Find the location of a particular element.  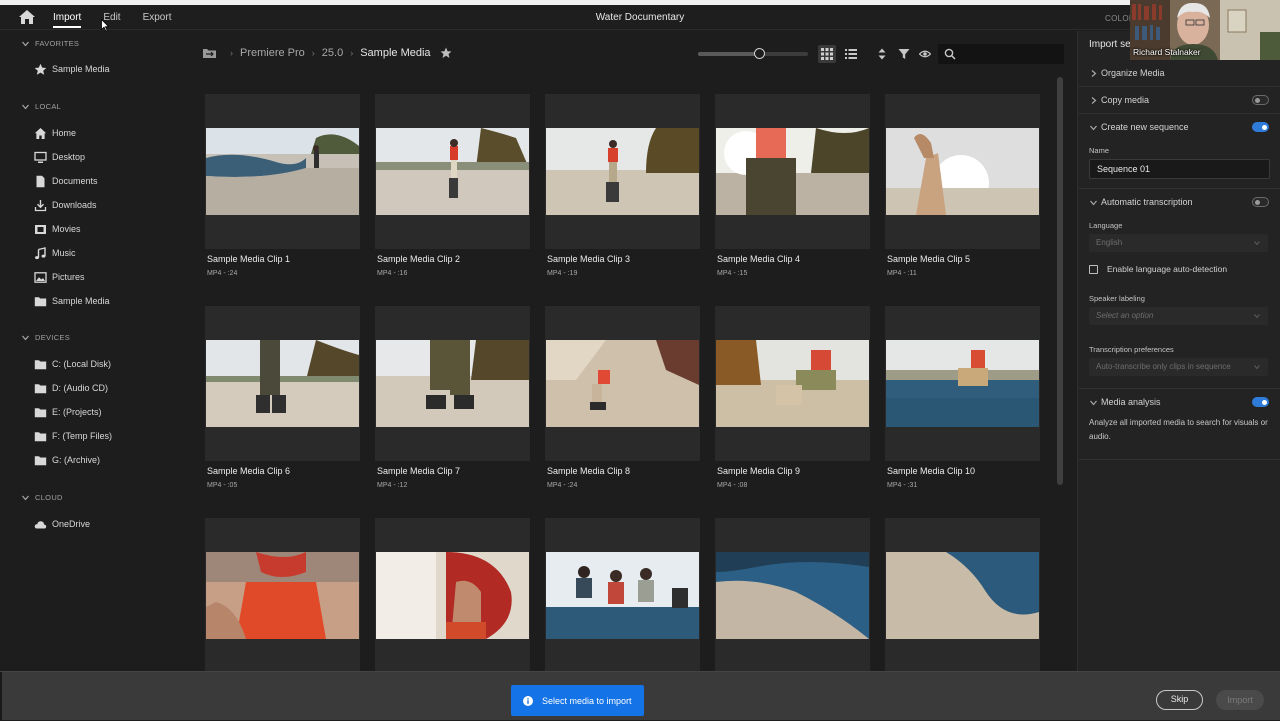

eye-icon is located at coordinates (925, 54).